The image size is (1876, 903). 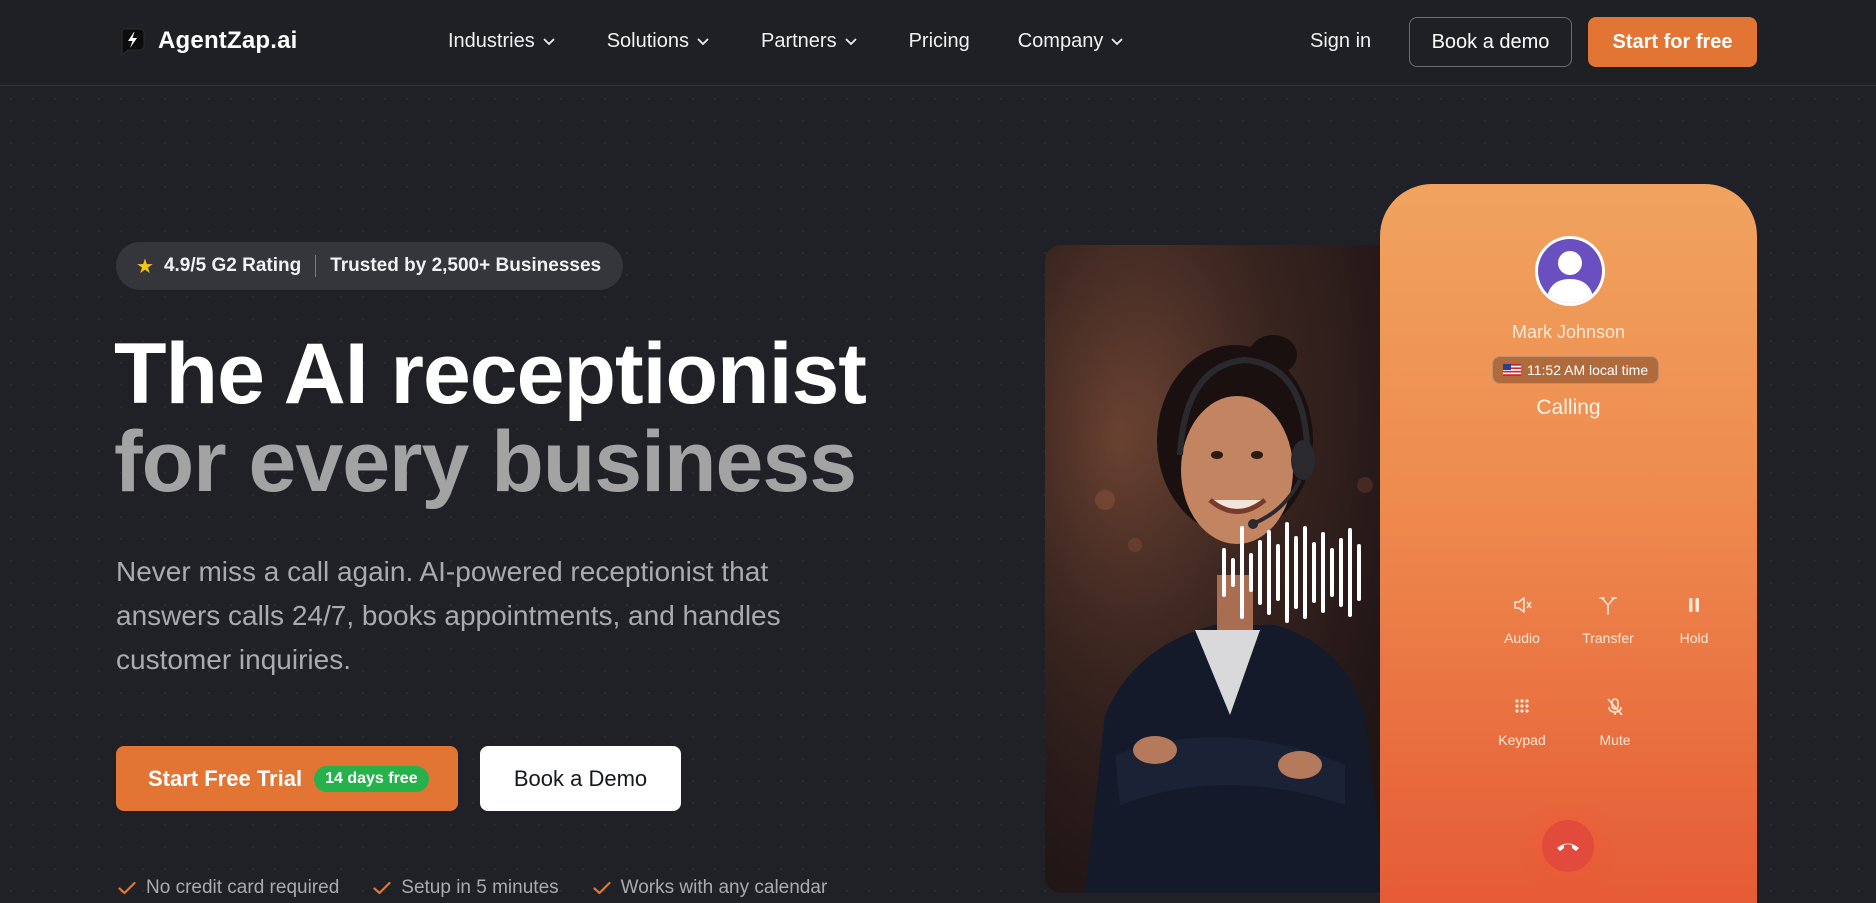 I want to click on us-flag-icon, so click(x=1512, y=370).